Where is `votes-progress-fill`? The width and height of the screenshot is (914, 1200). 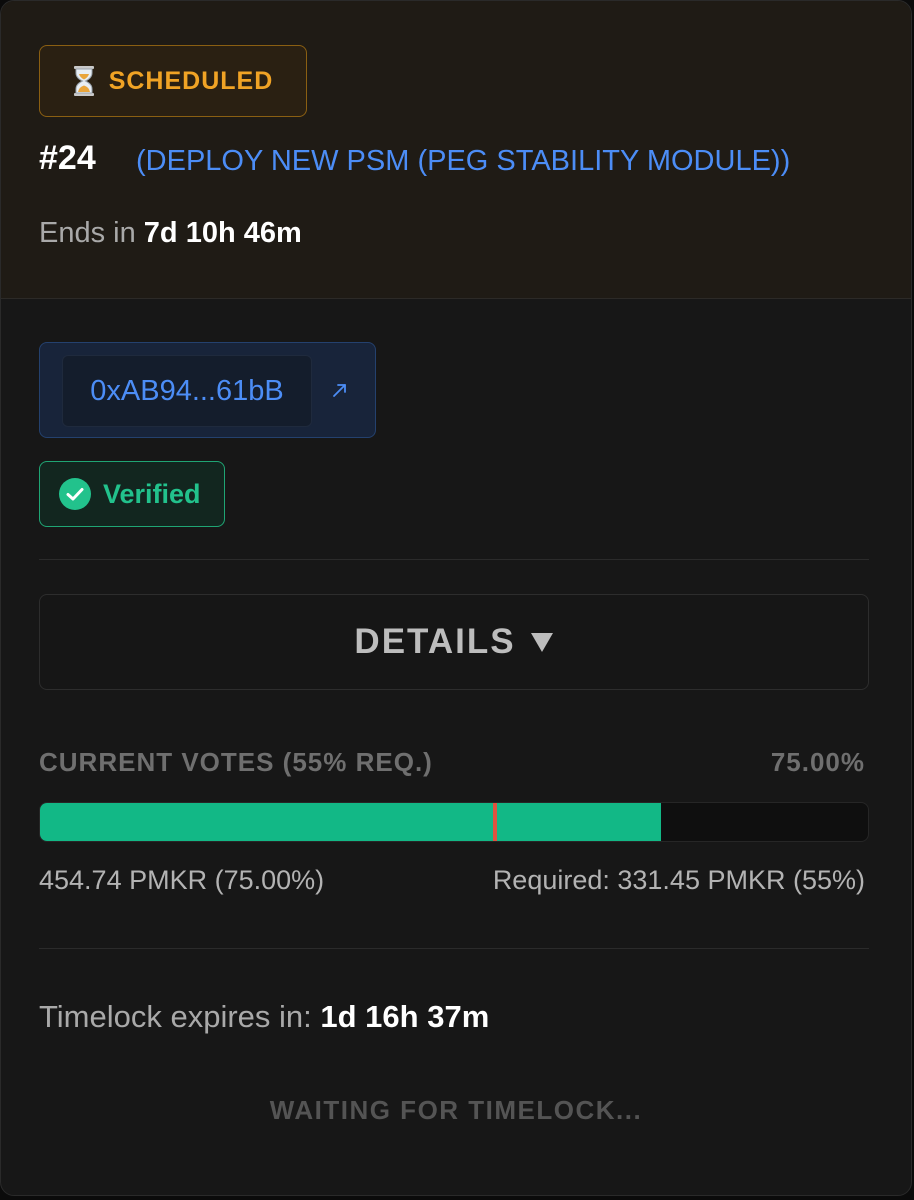 votes-progress-fill is located at coordinates (350, 822).